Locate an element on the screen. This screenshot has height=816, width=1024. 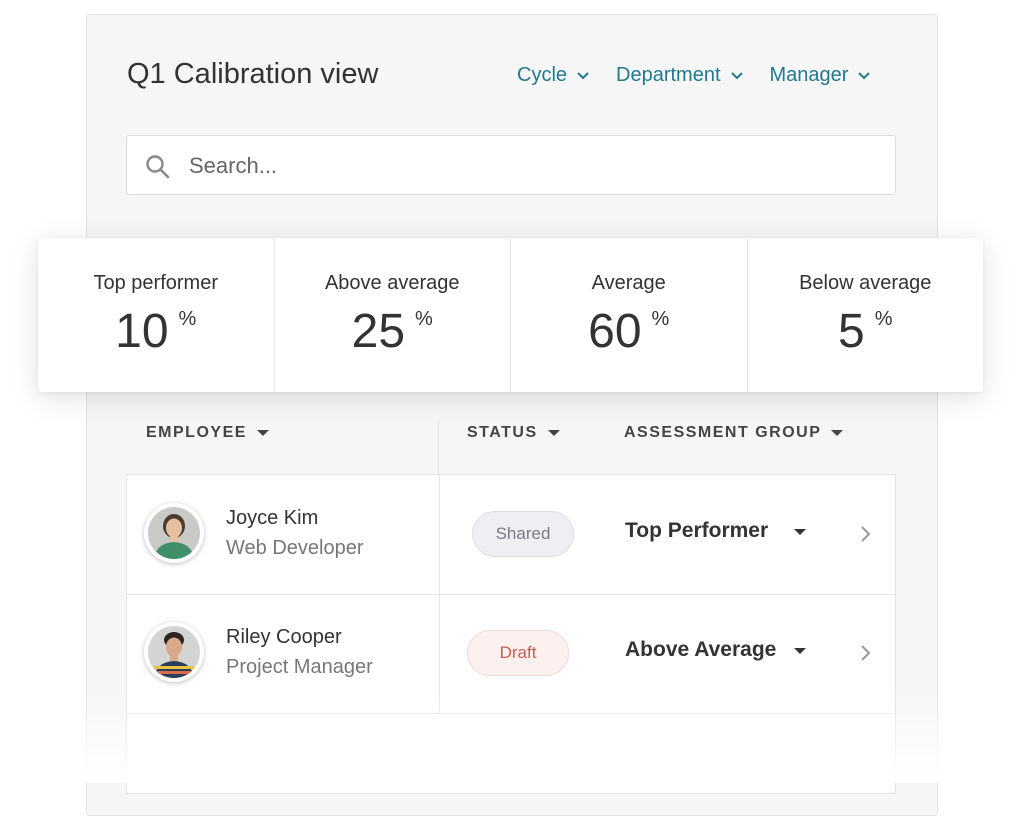
department-filter: Department is located at coordinates (680, 75).